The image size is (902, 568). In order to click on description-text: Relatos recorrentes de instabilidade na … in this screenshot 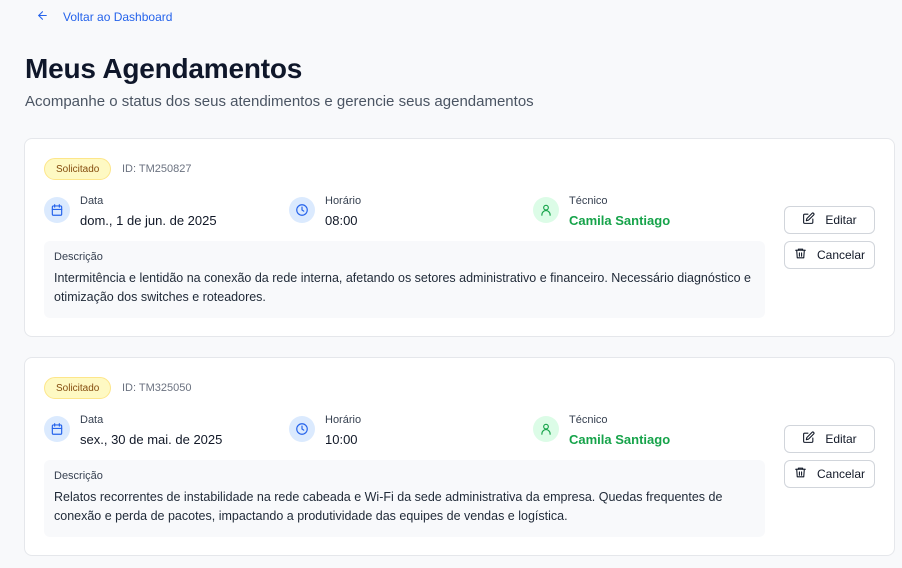, I will do `click(388, 506)`.